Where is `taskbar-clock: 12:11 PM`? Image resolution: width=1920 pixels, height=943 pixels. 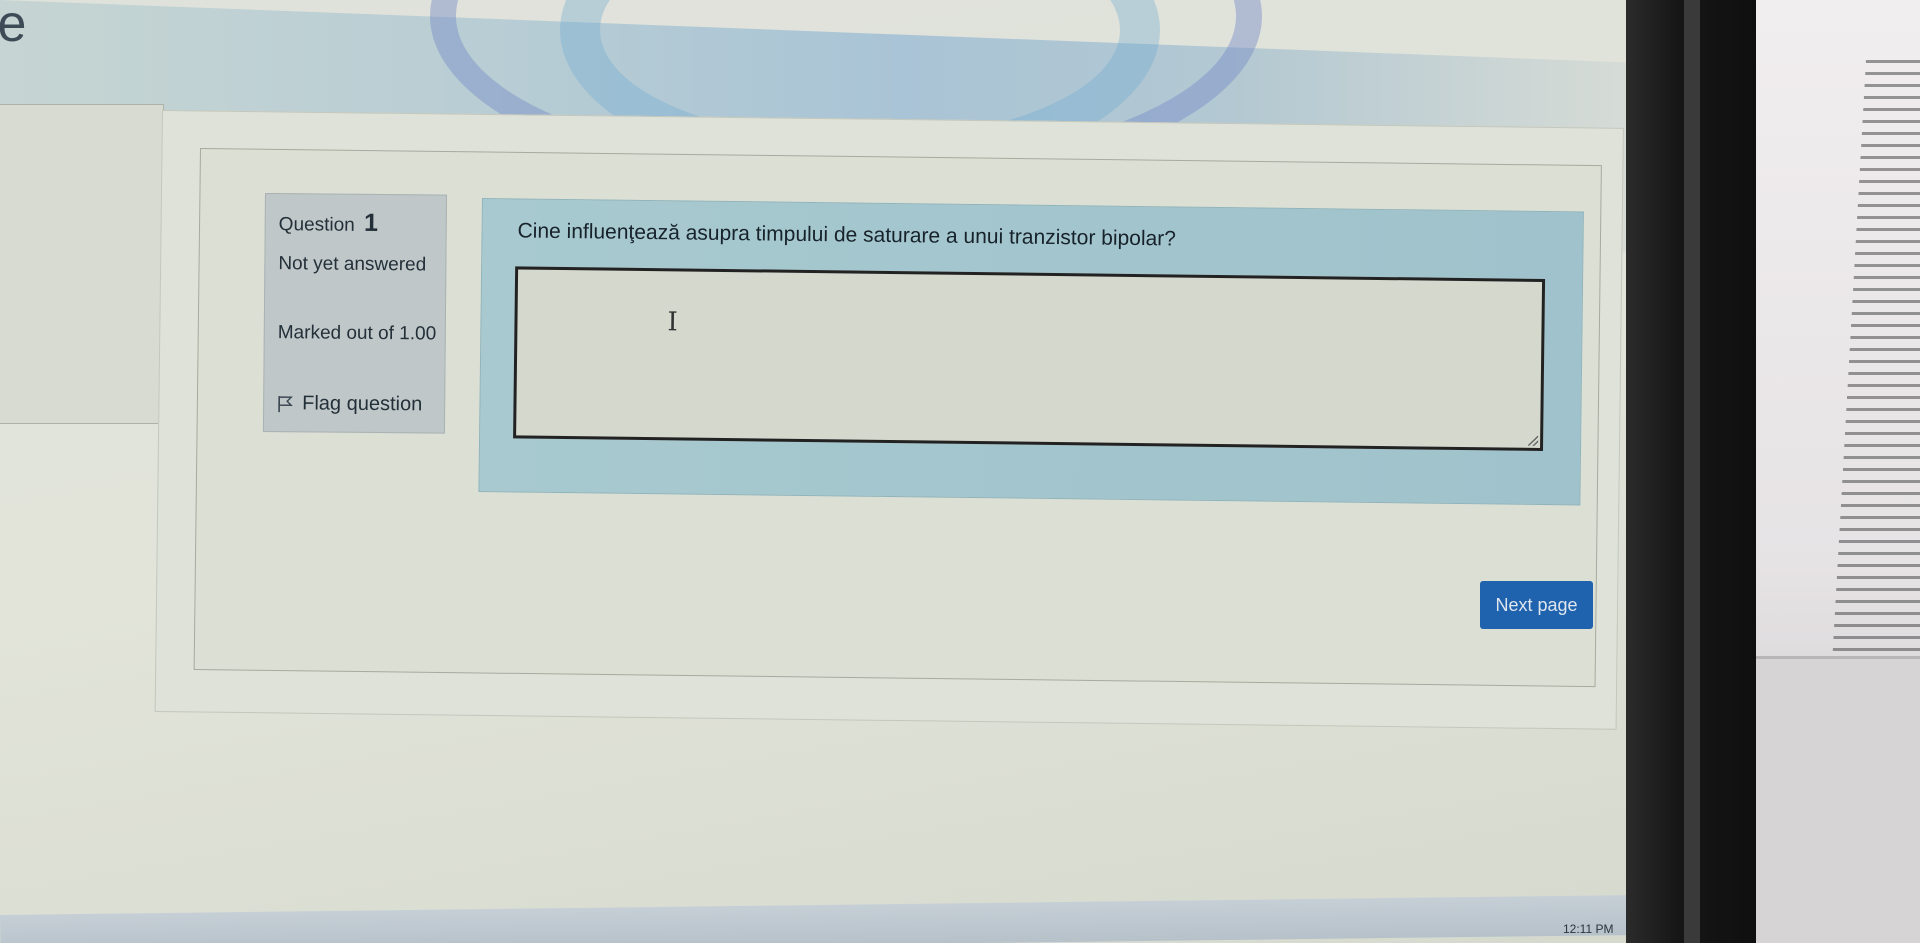
taskbar-clock: 12:11 PM is located at coordinates (1588, 929).